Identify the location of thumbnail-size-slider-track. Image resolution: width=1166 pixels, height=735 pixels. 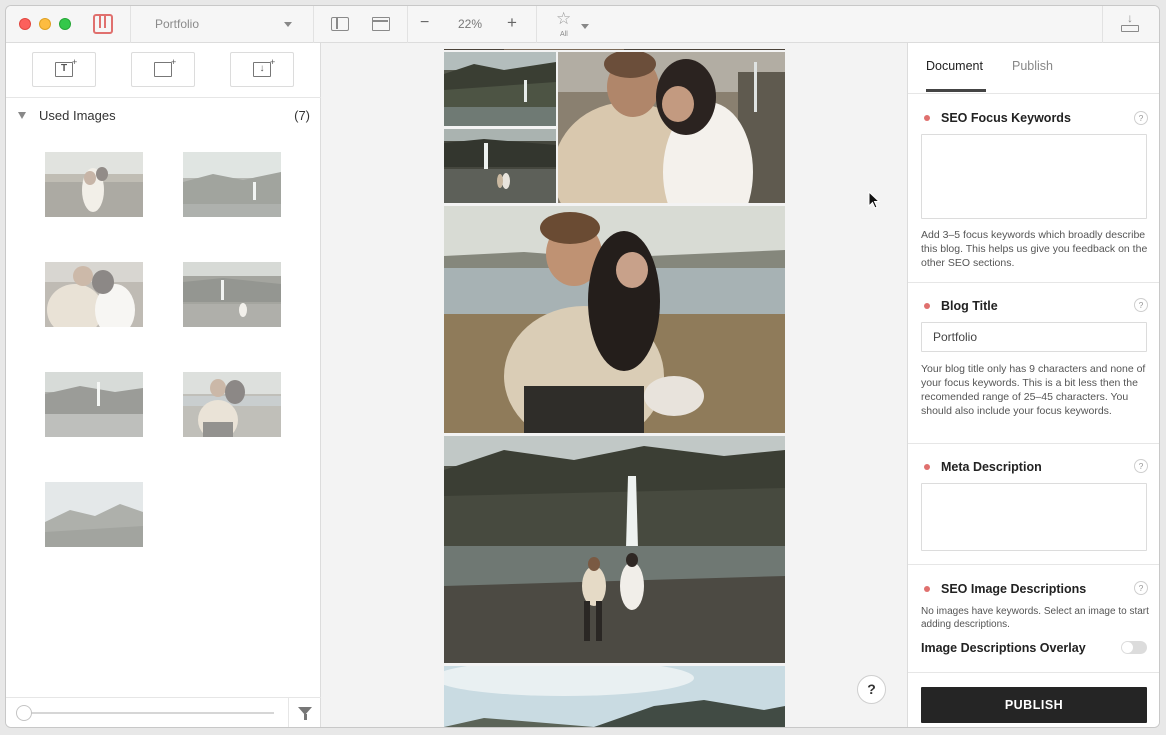
(148, 713).